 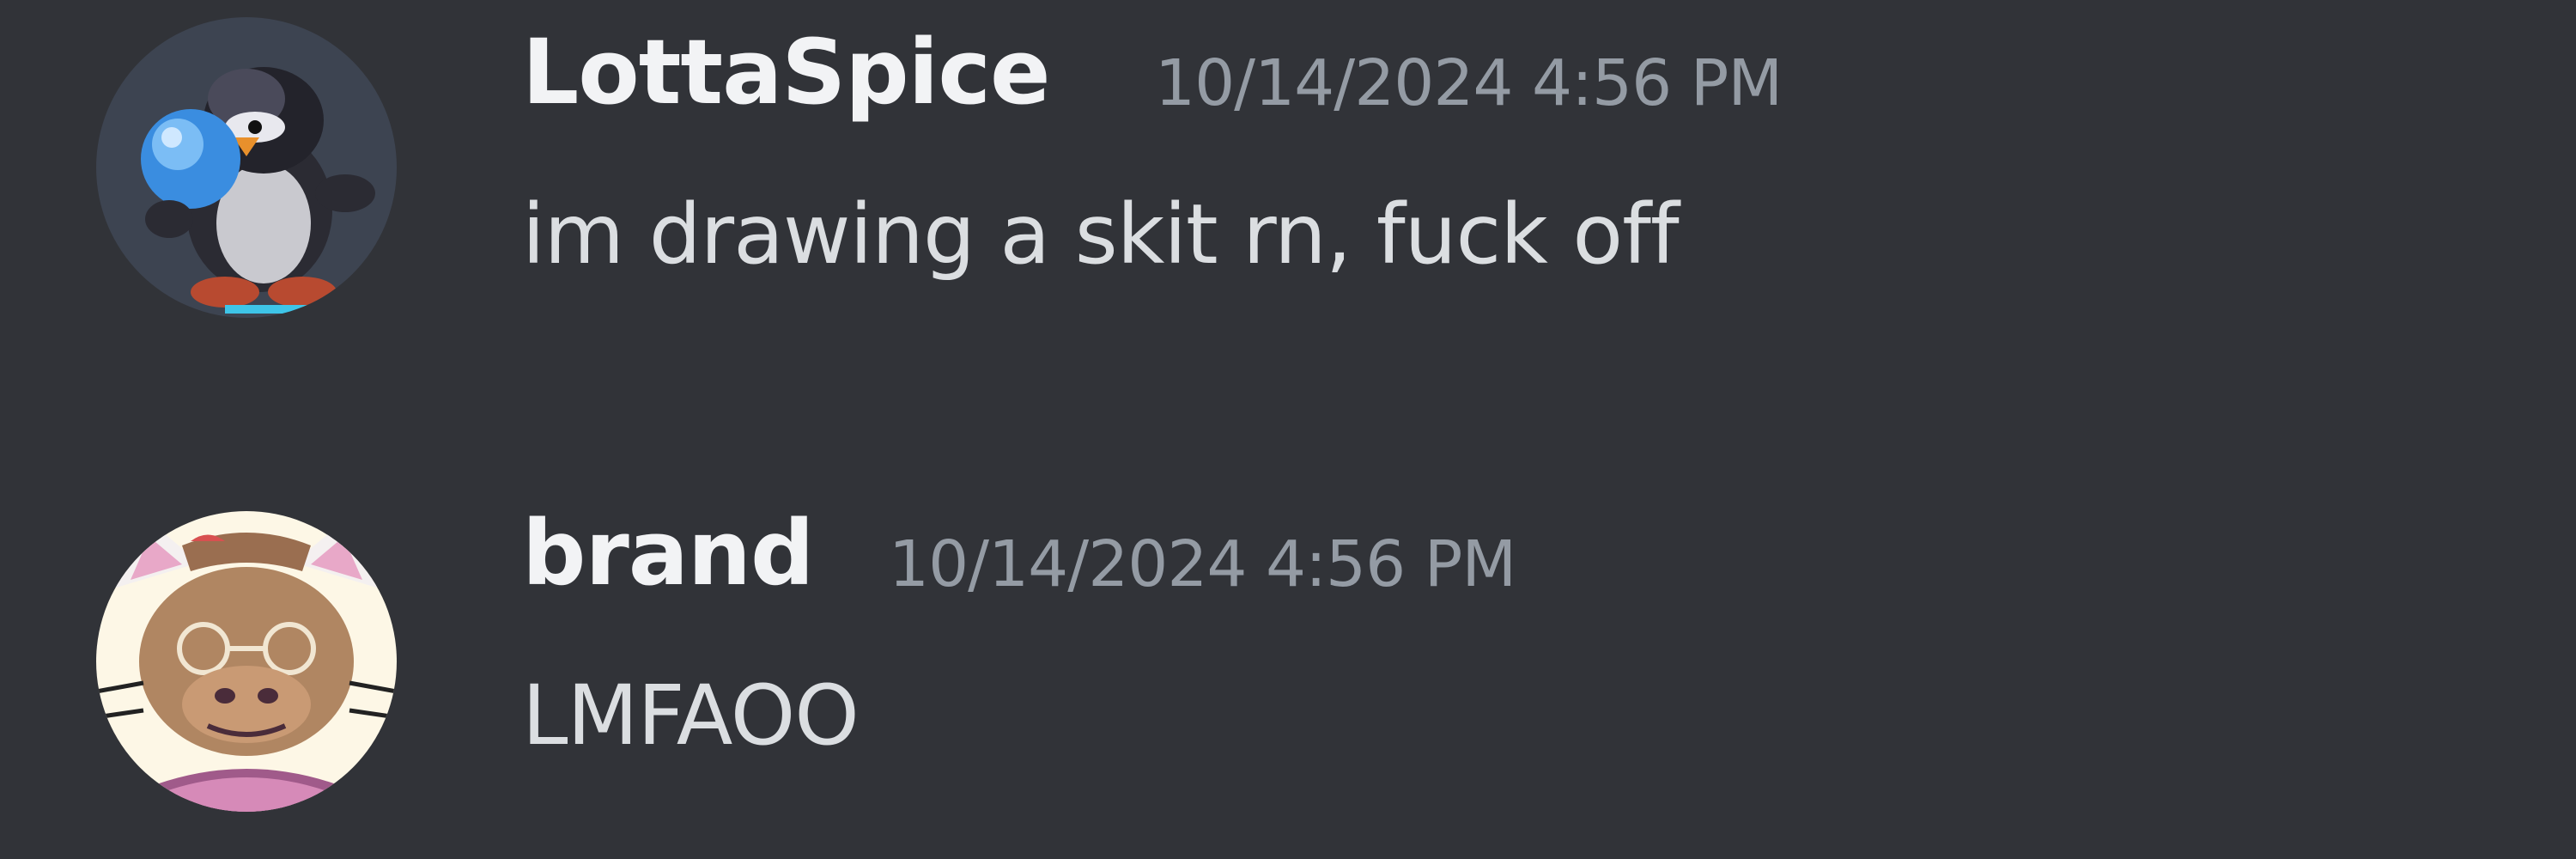 I want to click on message-content: LMFAOO, so click(x=691, y=715).